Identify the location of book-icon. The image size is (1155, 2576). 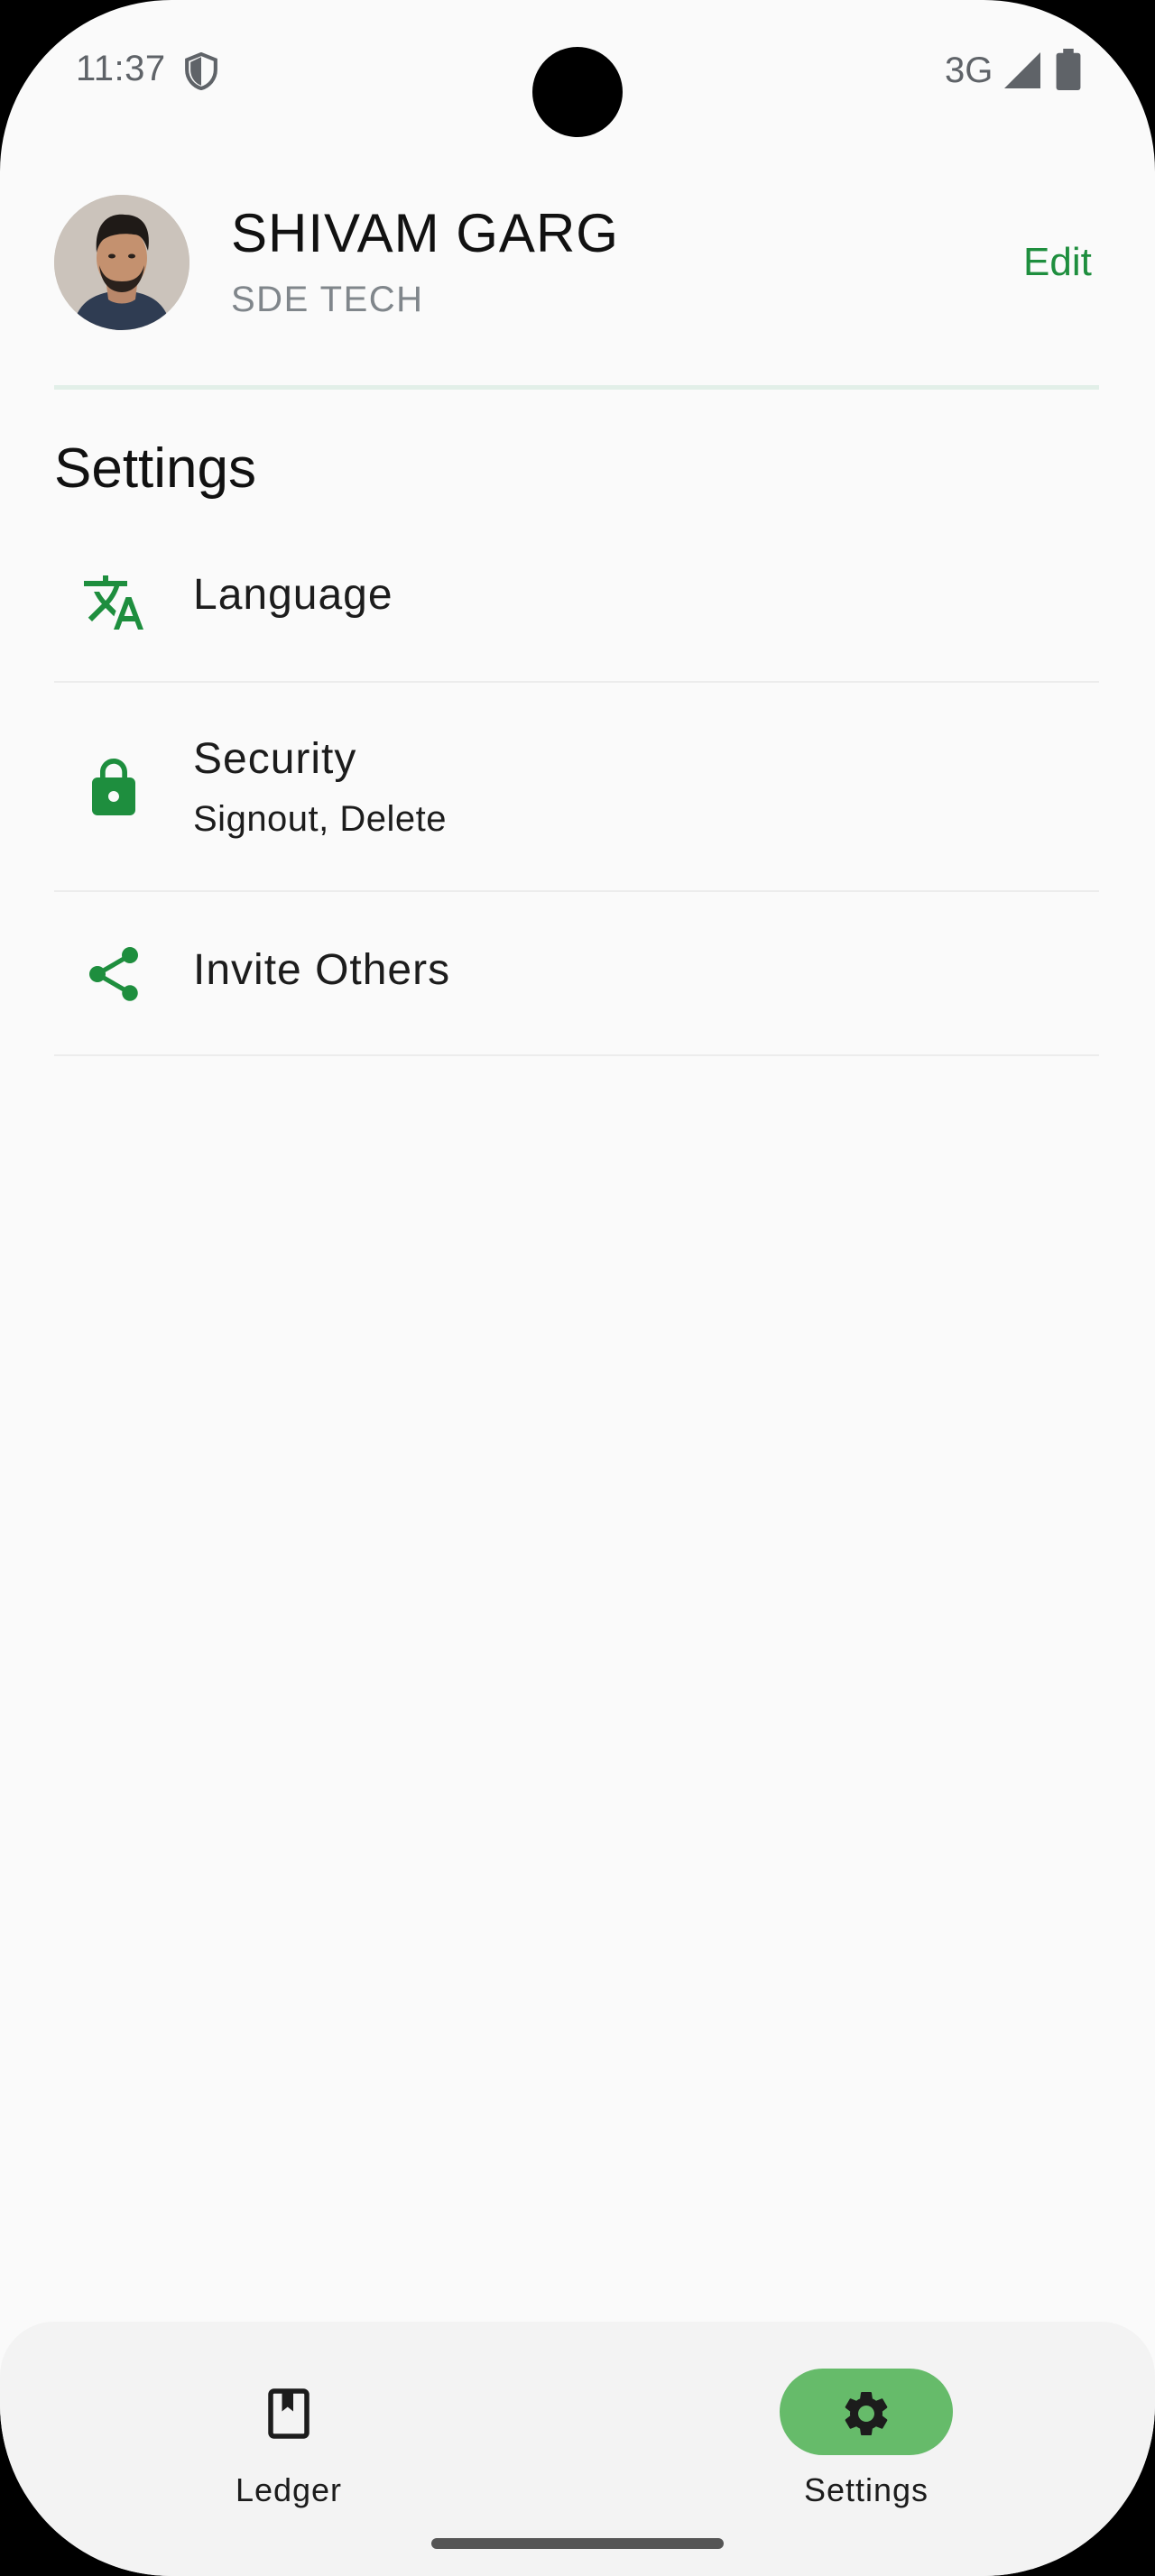
(289, 2413).